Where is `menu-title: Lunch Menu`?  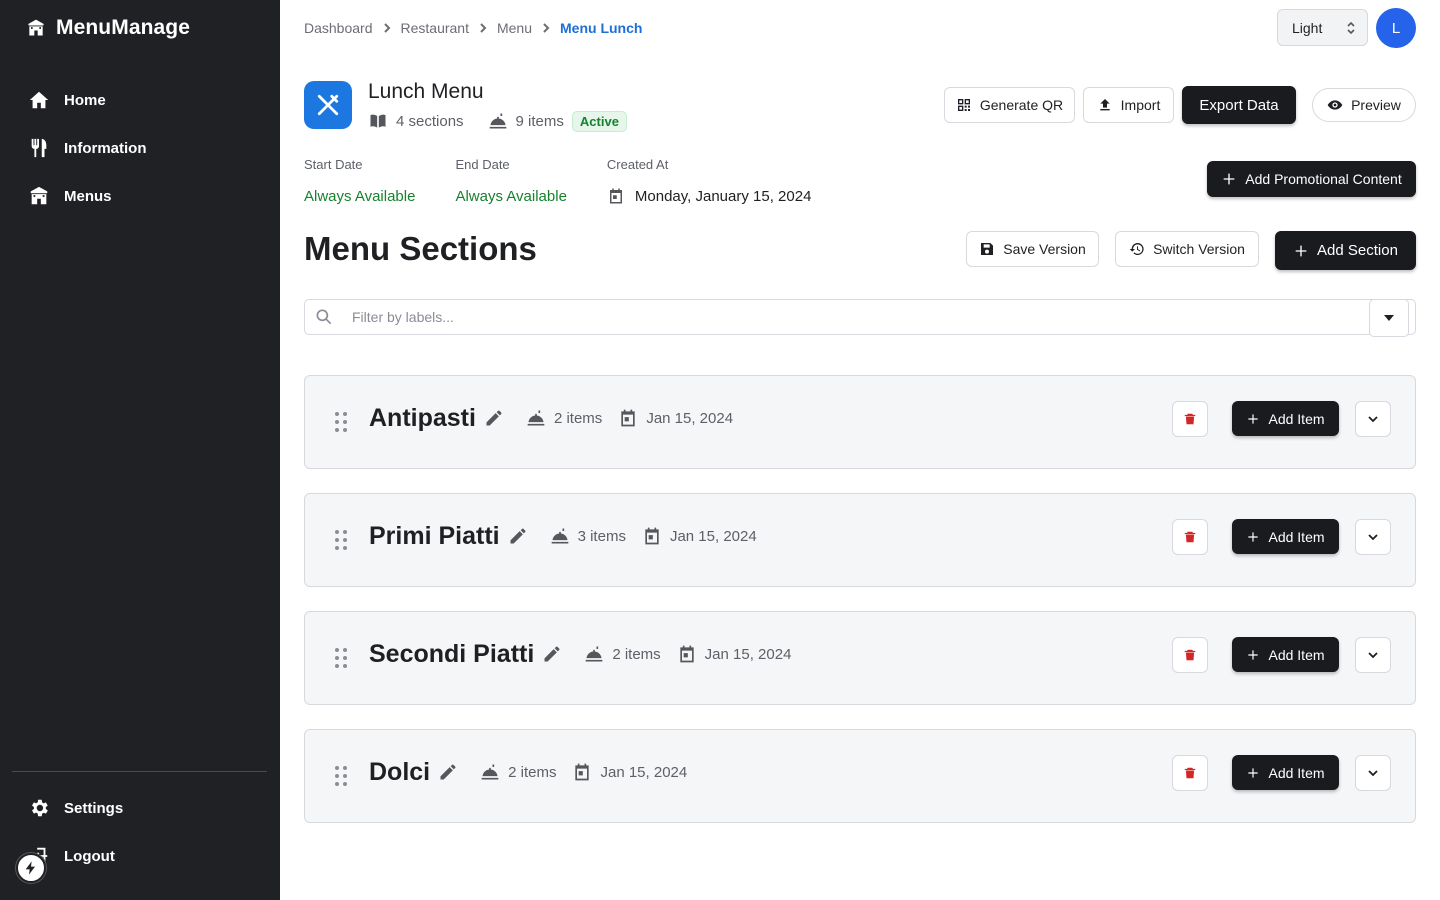
menu-title: Lunch Menu is located at coordinates (426, 91).